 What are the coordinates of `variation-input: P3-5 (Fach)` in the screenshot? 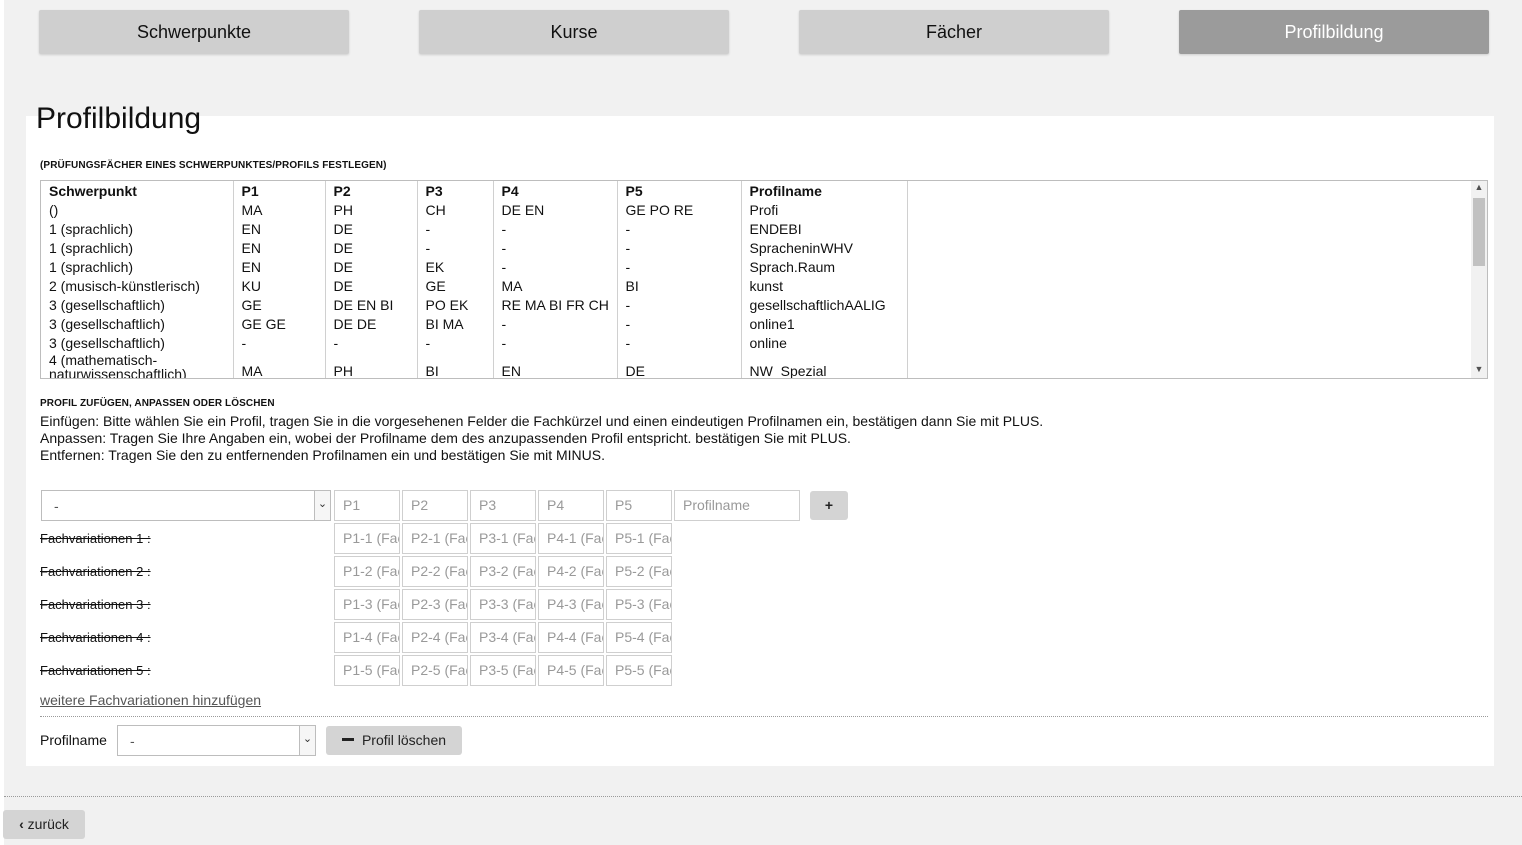 It's located at (503, 670).